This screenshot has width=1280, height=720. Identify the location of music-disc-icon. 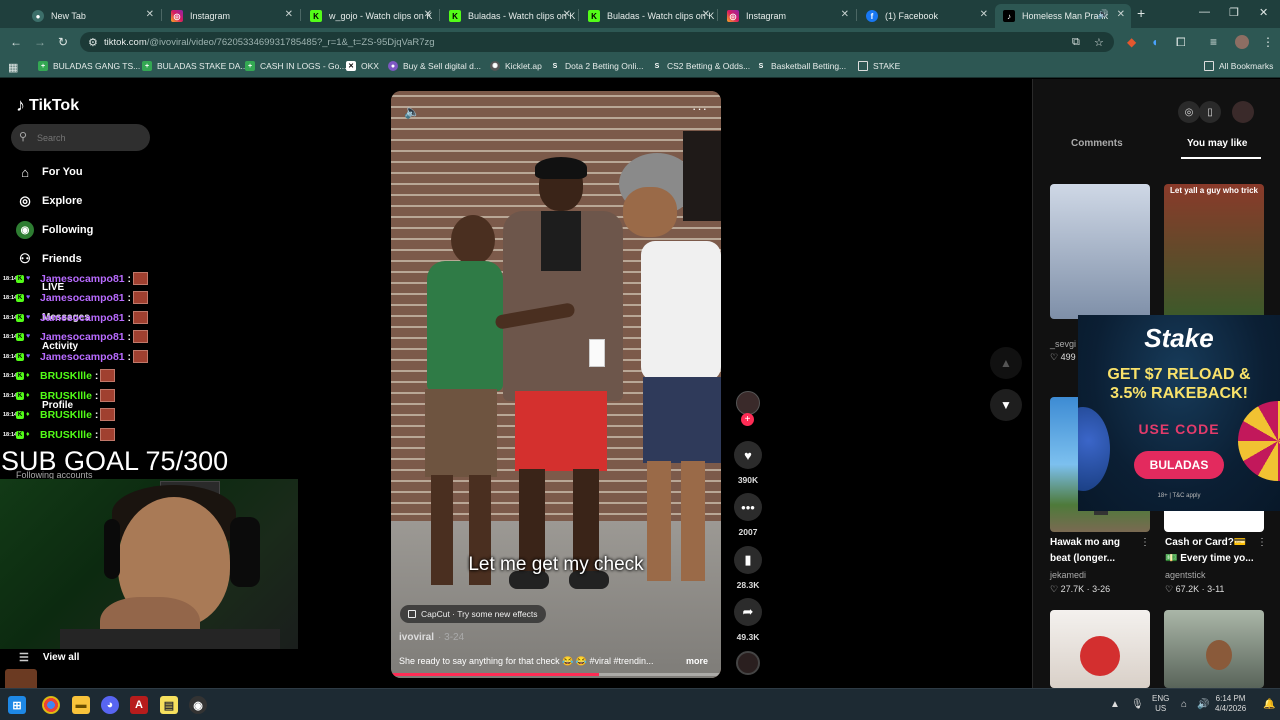
(748, 663).